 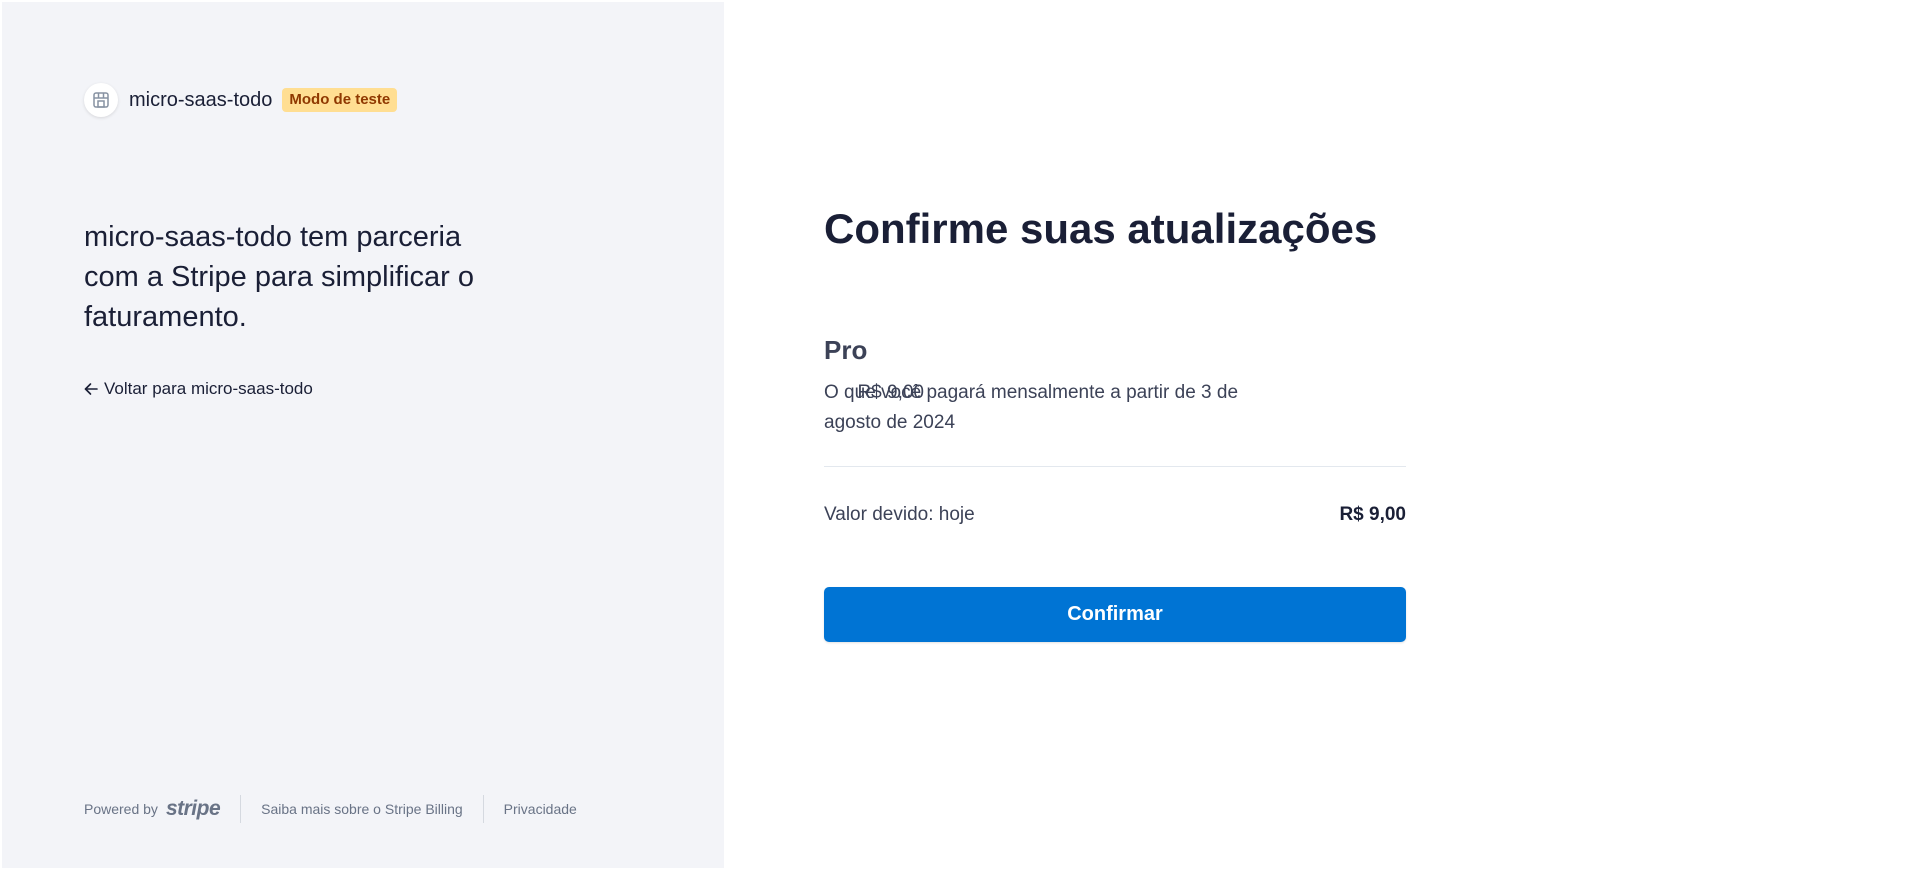 What do you see at coordinates (1115, 466) in the screenshot?
I see `divider` at bounding box center [1115, 466].